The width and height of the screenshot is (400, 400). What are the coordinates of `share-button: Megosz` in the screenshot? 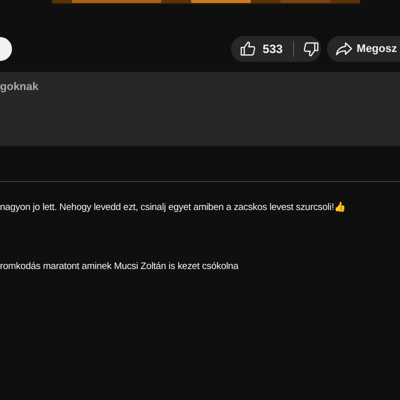 It's located at (363, 49).